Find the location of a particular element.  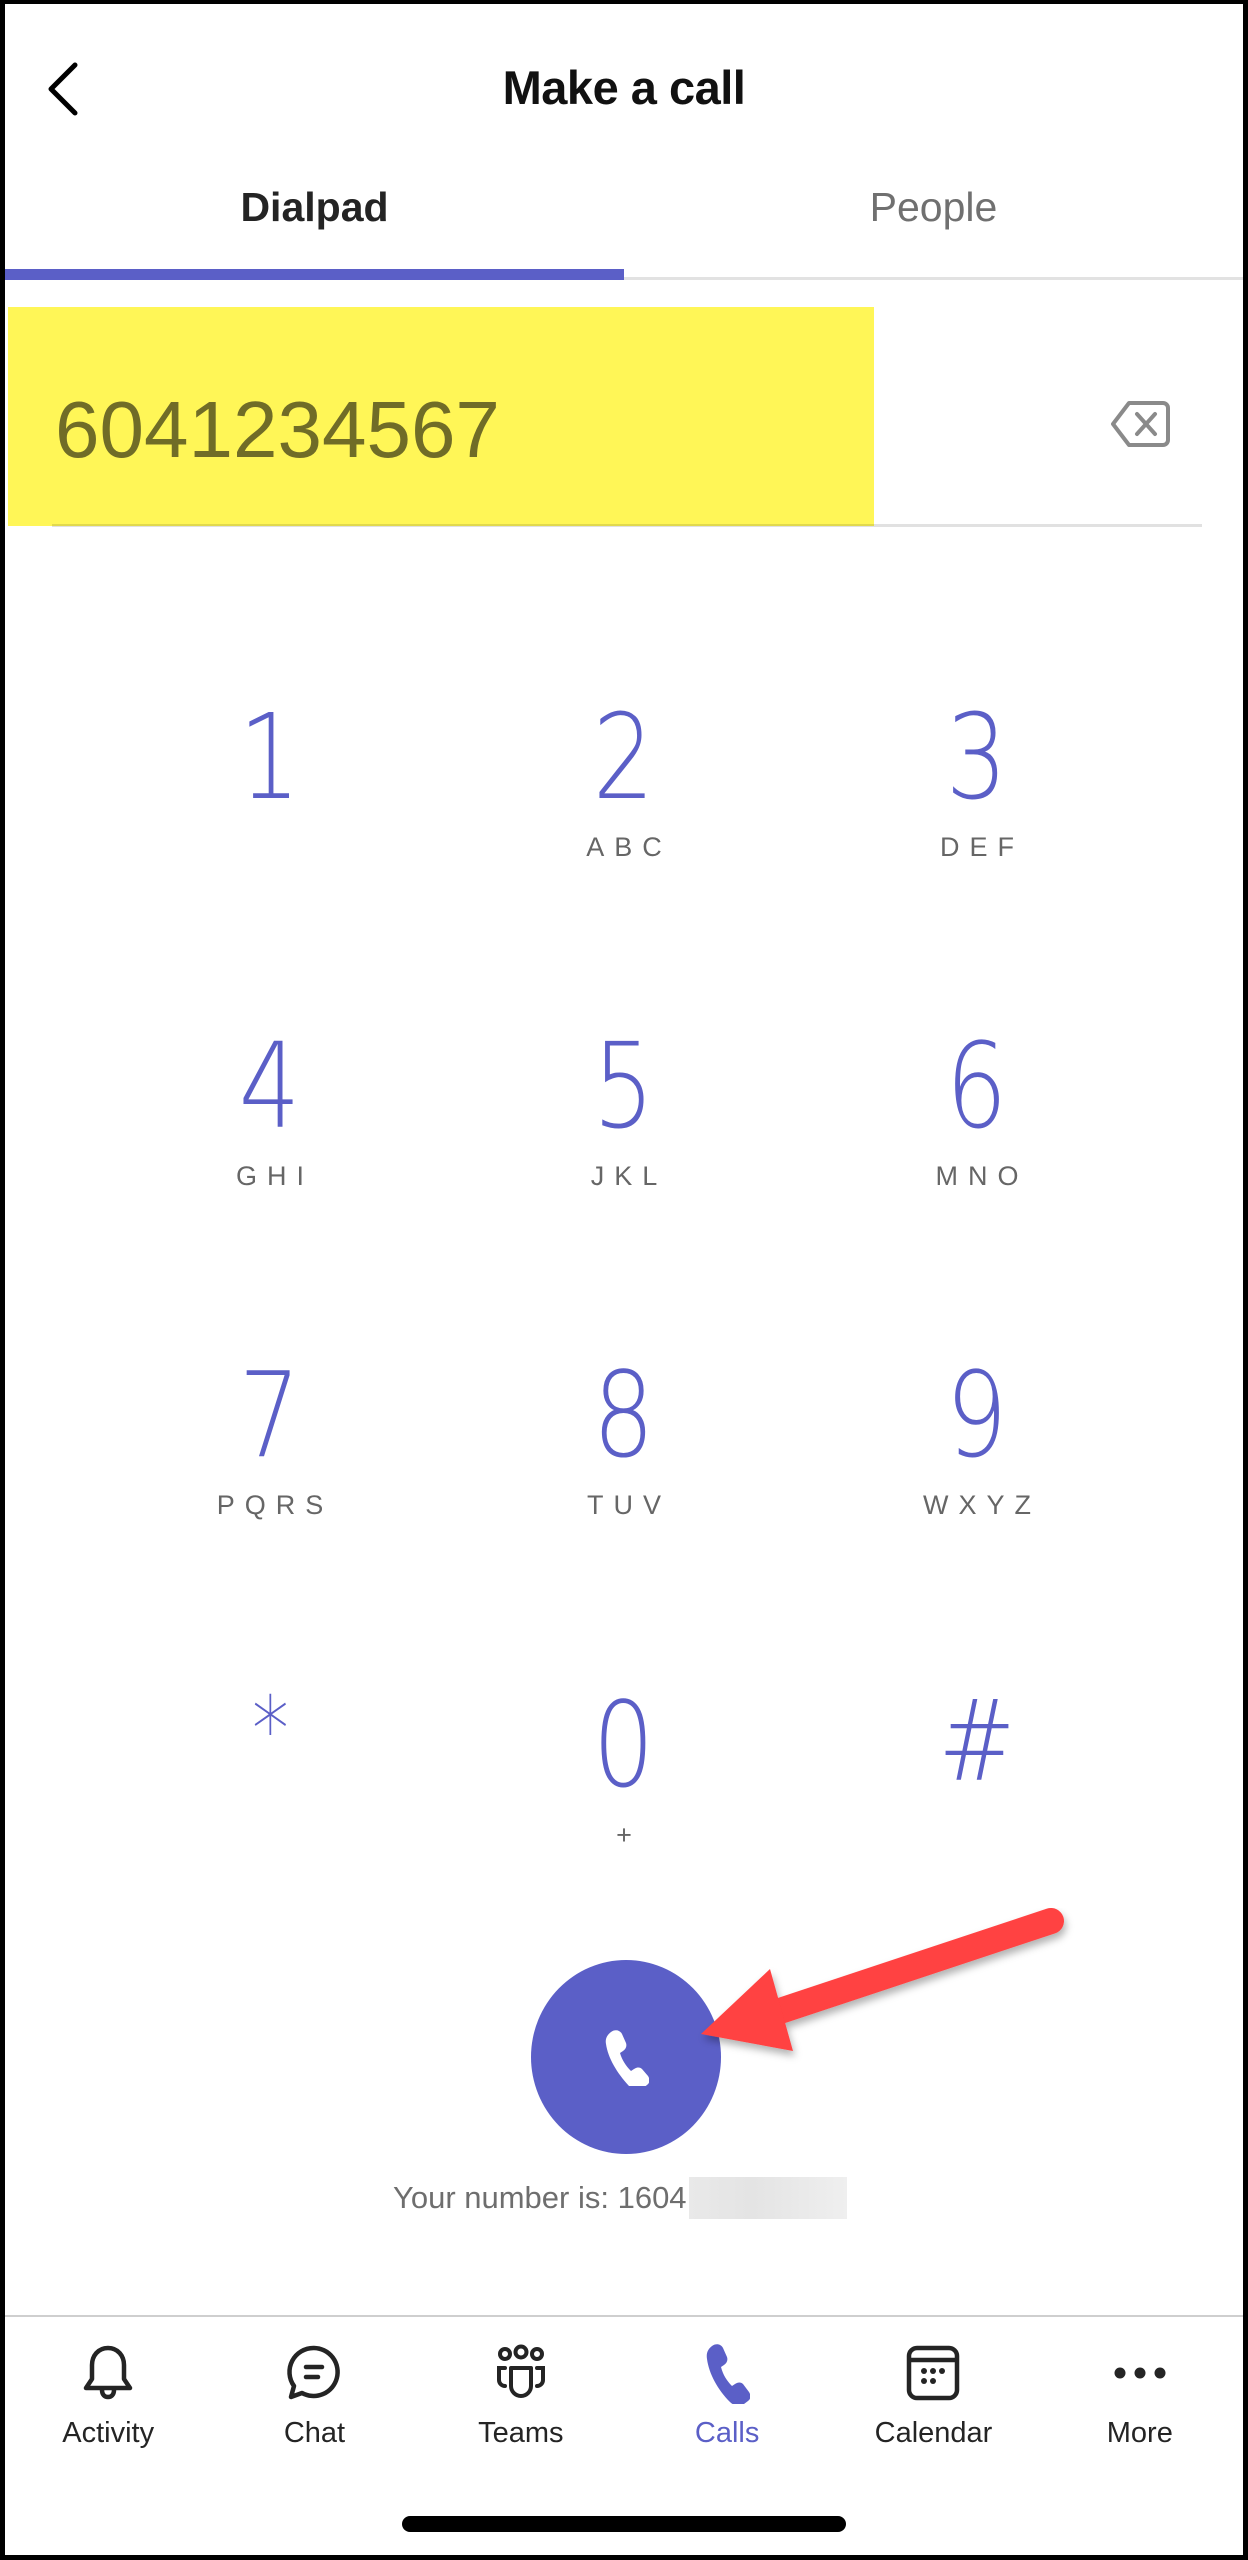

dialpad-key-9: 9 WXYZ is located at coordinates (977, 1481).